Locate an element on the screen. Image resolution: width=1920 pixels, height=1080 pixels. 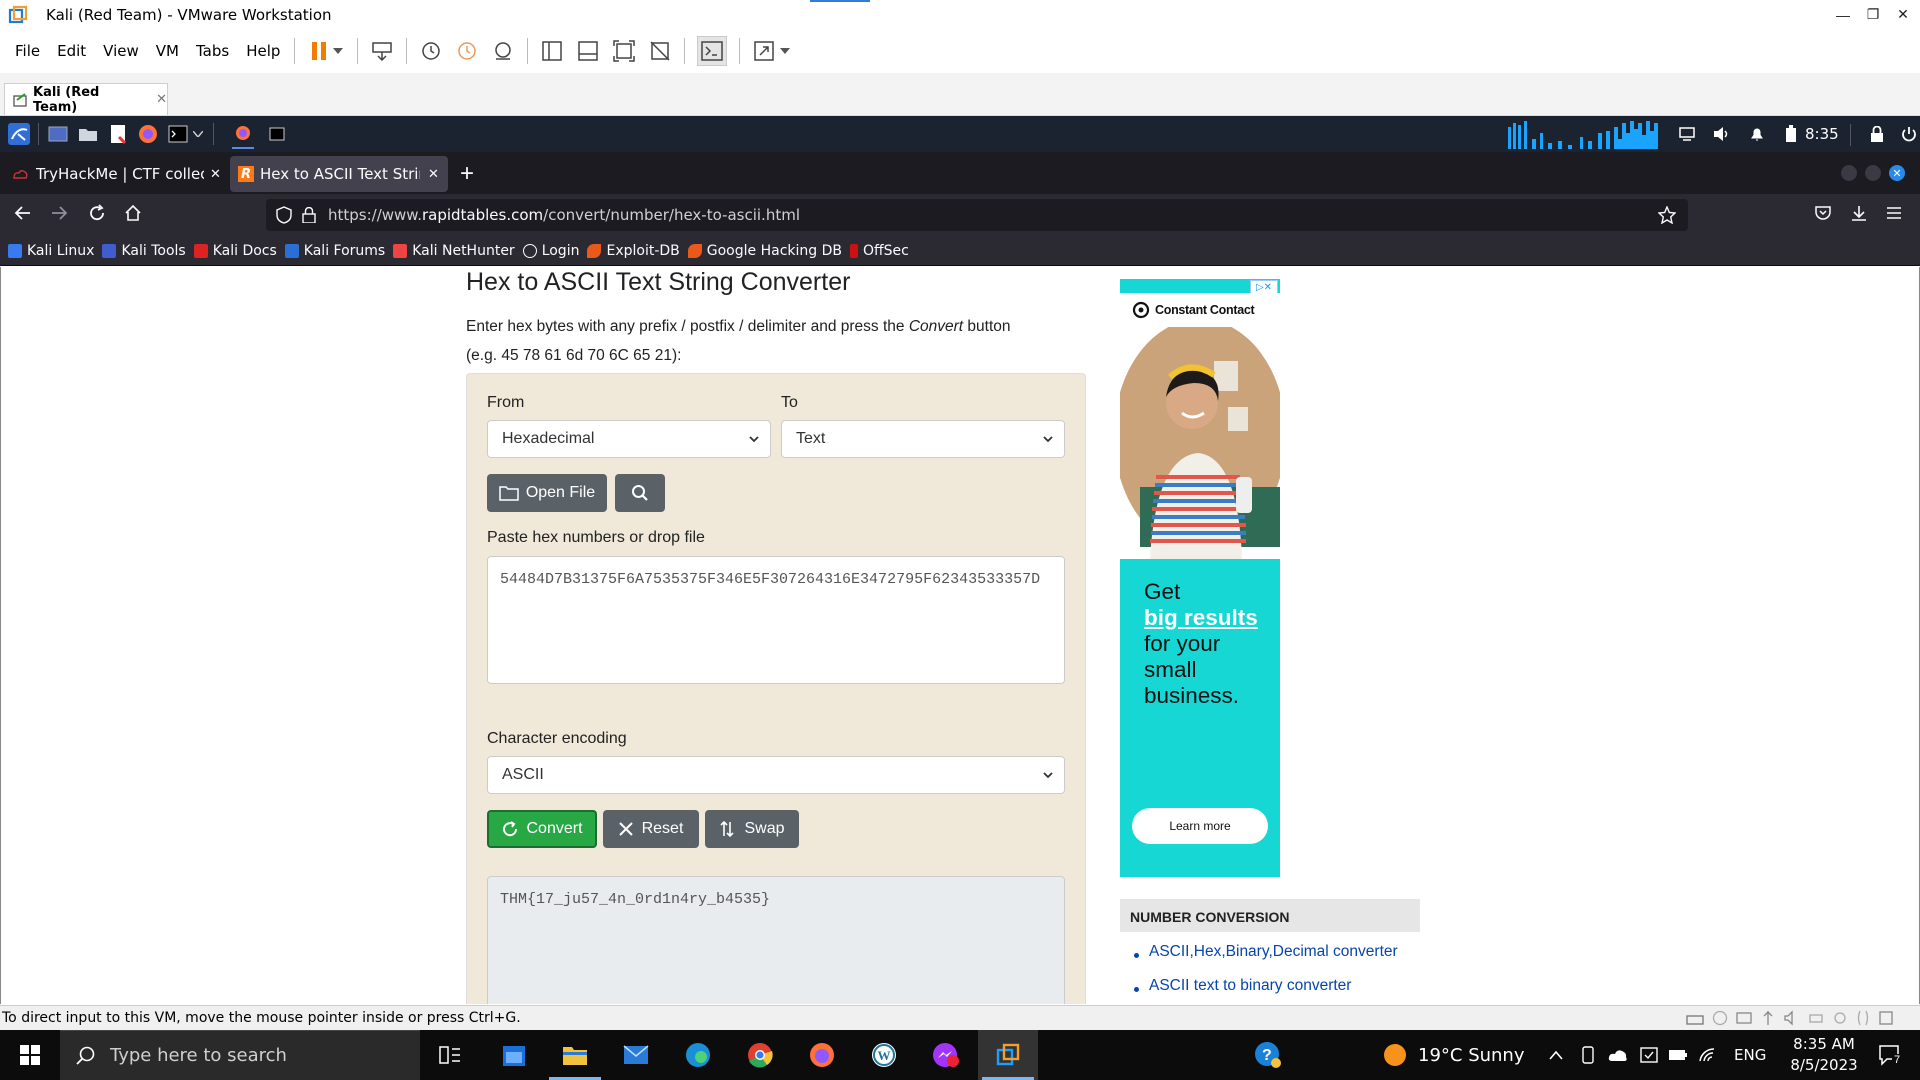
show-desktop-icon is located at coordinates (58, 134).